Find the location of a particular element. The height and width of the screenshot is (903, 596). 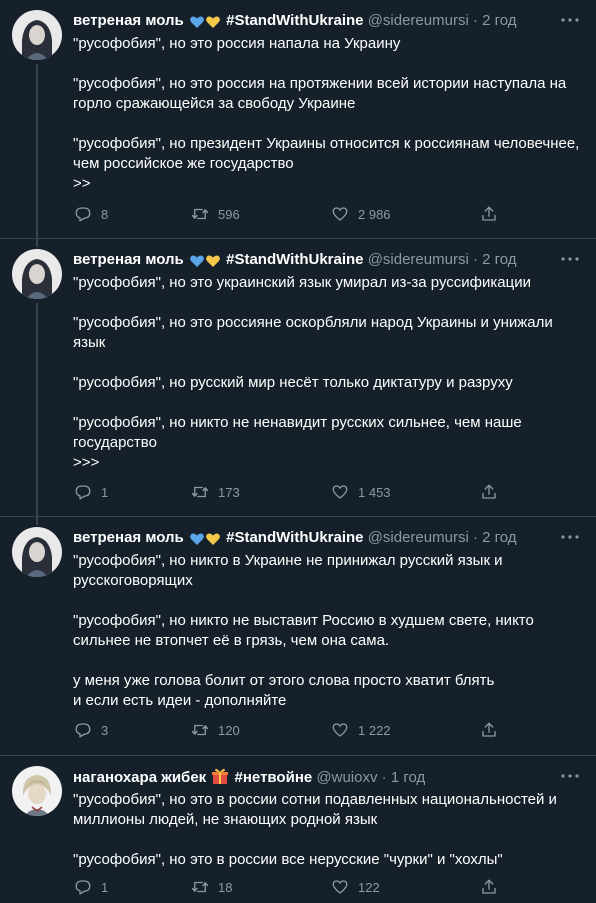

retweet-count: 173 is located at coordinates (229, 492).